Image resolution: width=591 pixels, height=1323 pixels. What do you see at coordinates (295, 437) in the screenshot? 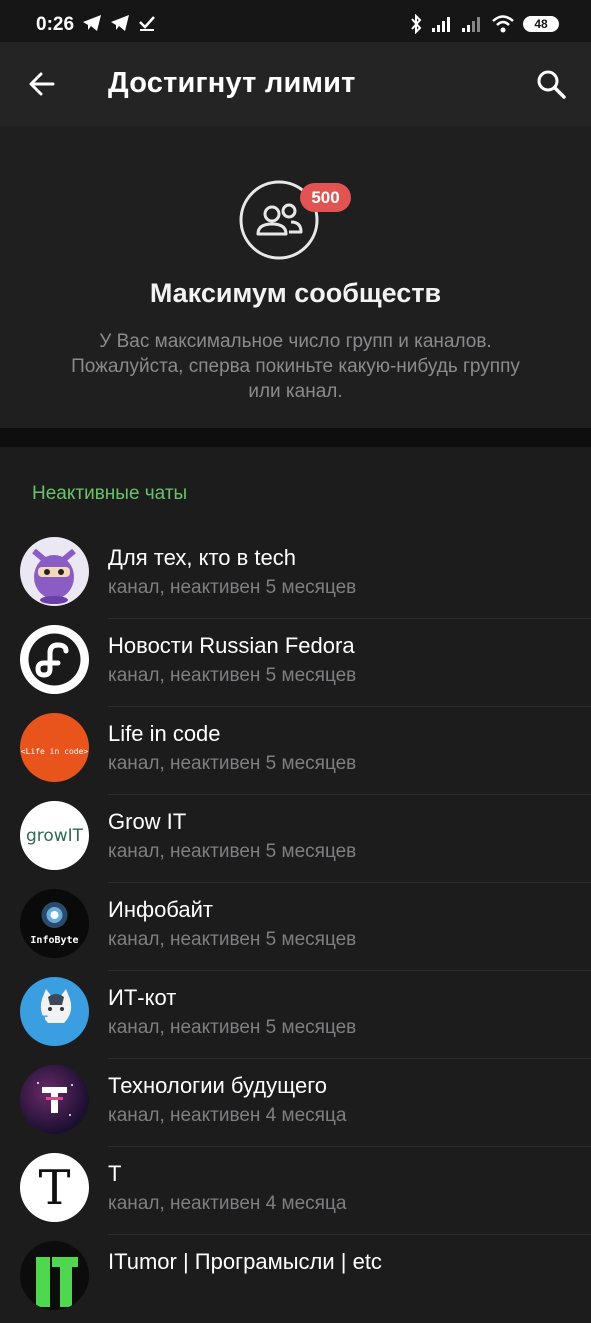
I see `section-divider` at bounding box center [295, 437].